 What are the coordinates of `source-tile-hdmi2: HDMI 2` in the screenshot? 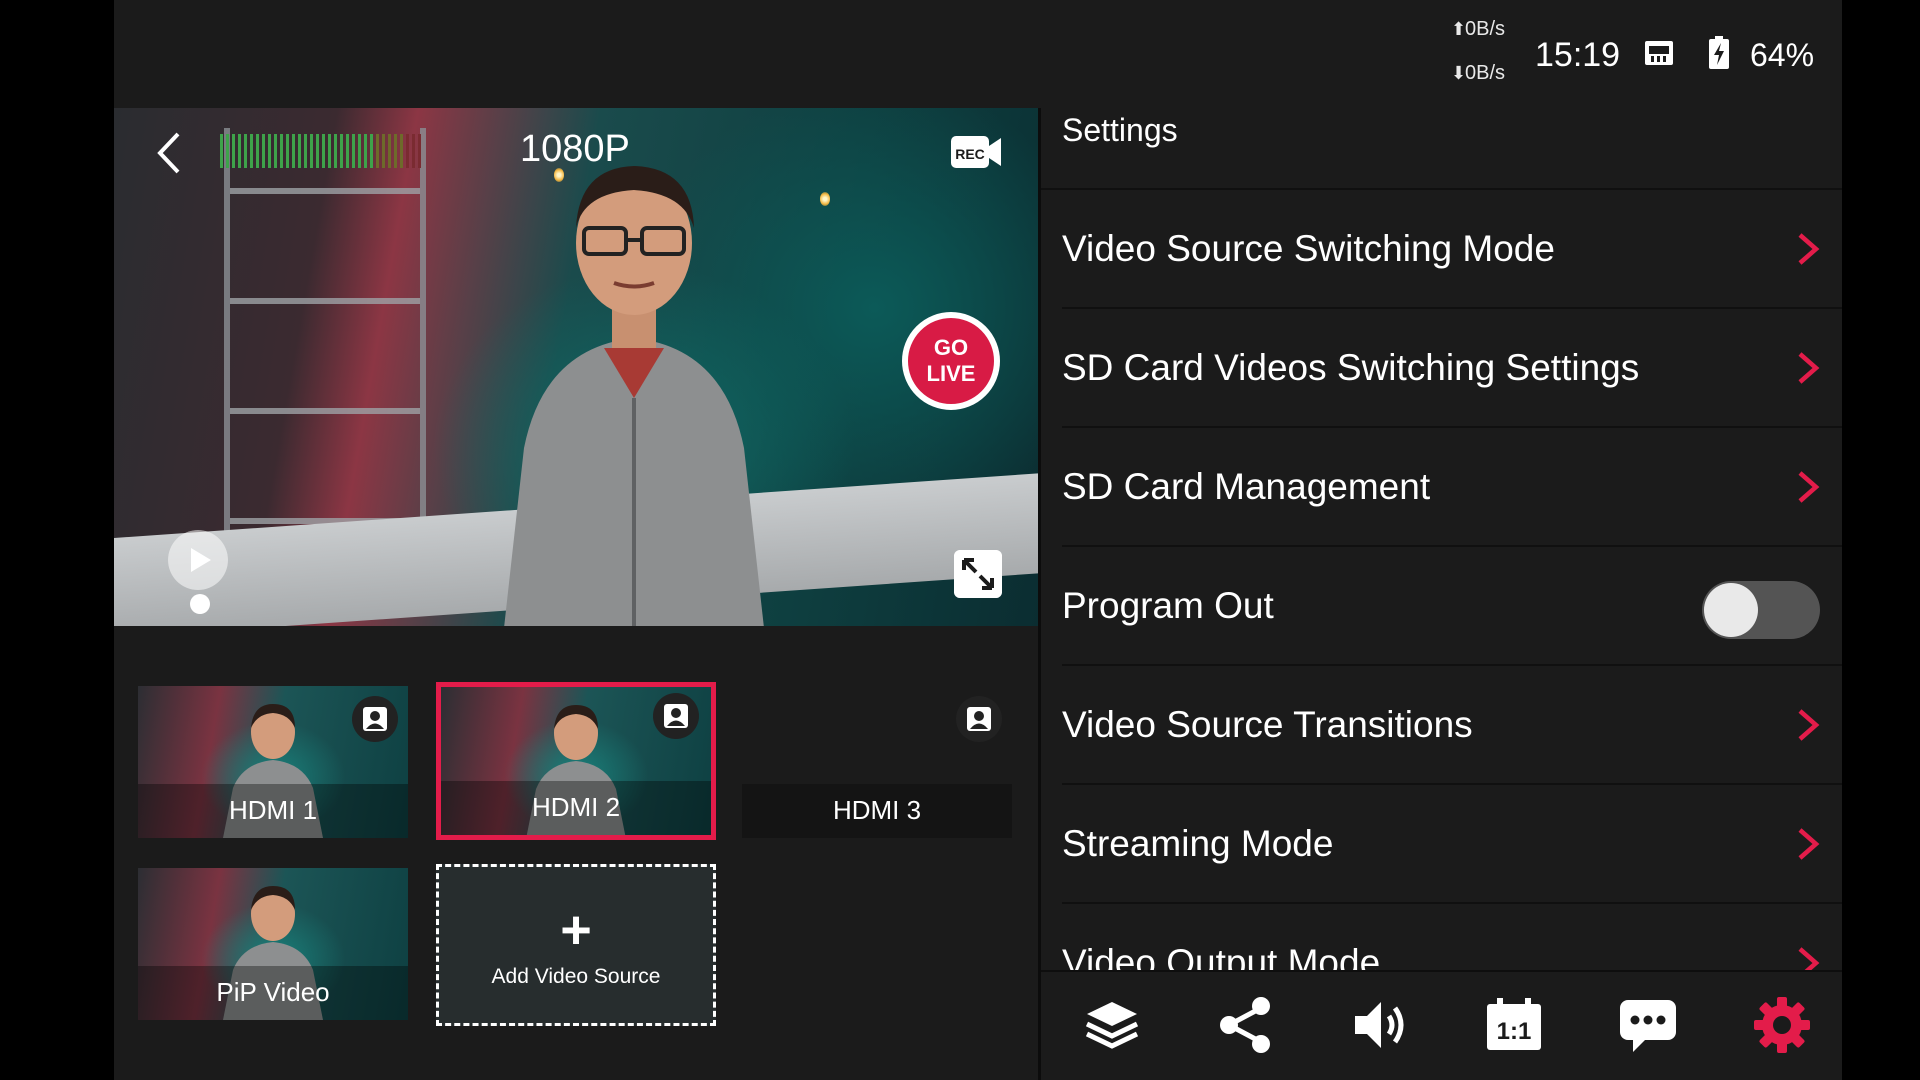 It's located at (576, 761).